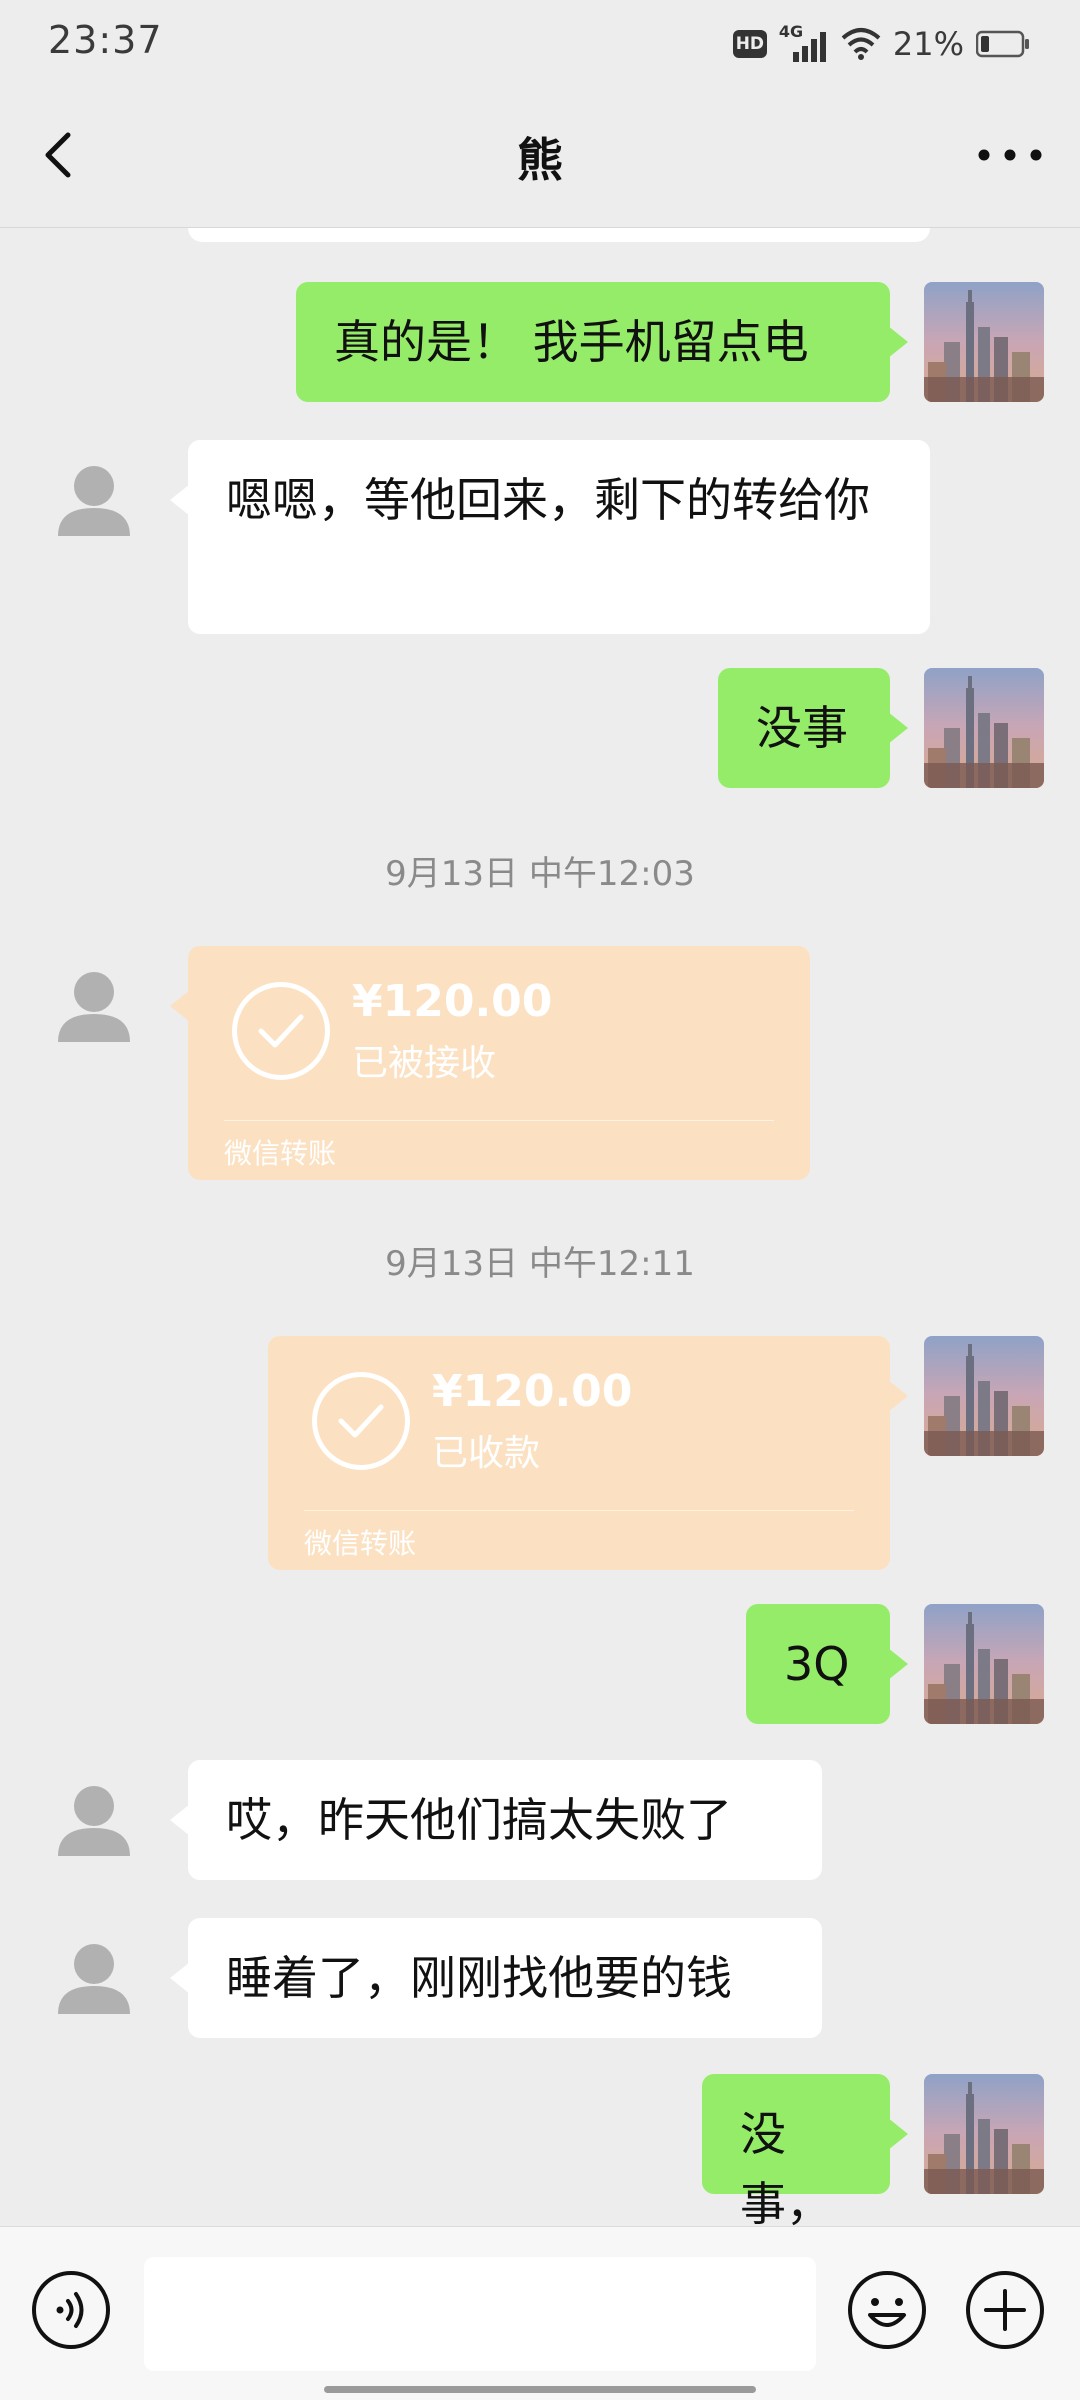 This screenshot has width=1080, height=2400. Describe the element at coordinates (588, 1453) in the screenshot. I see `transfer-card-sent: ¥120.00 已收款 微信转账` at that location.